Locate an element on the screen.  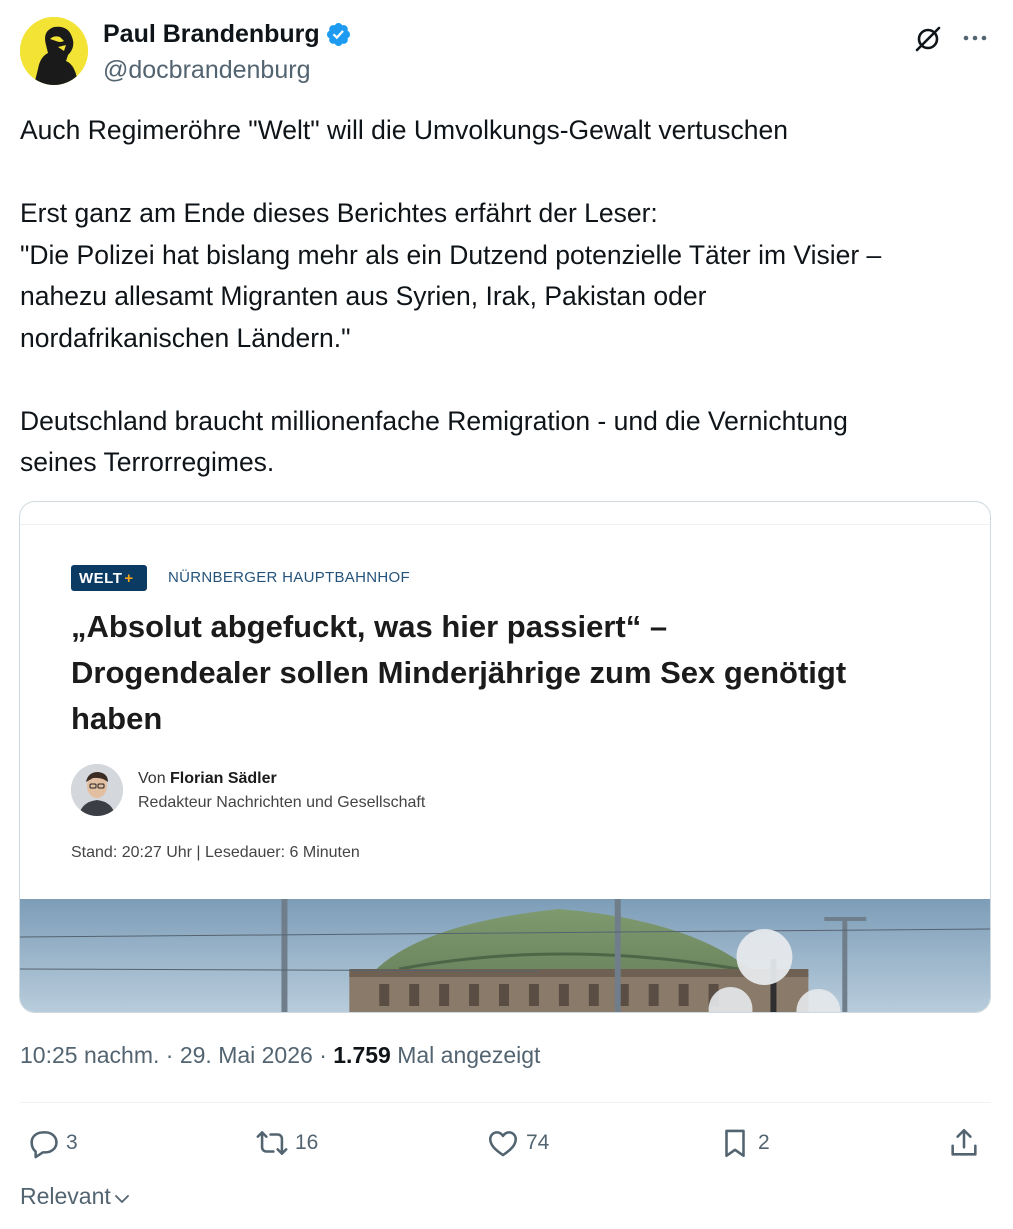
actions-divider is located at coordinates (505, 1102).